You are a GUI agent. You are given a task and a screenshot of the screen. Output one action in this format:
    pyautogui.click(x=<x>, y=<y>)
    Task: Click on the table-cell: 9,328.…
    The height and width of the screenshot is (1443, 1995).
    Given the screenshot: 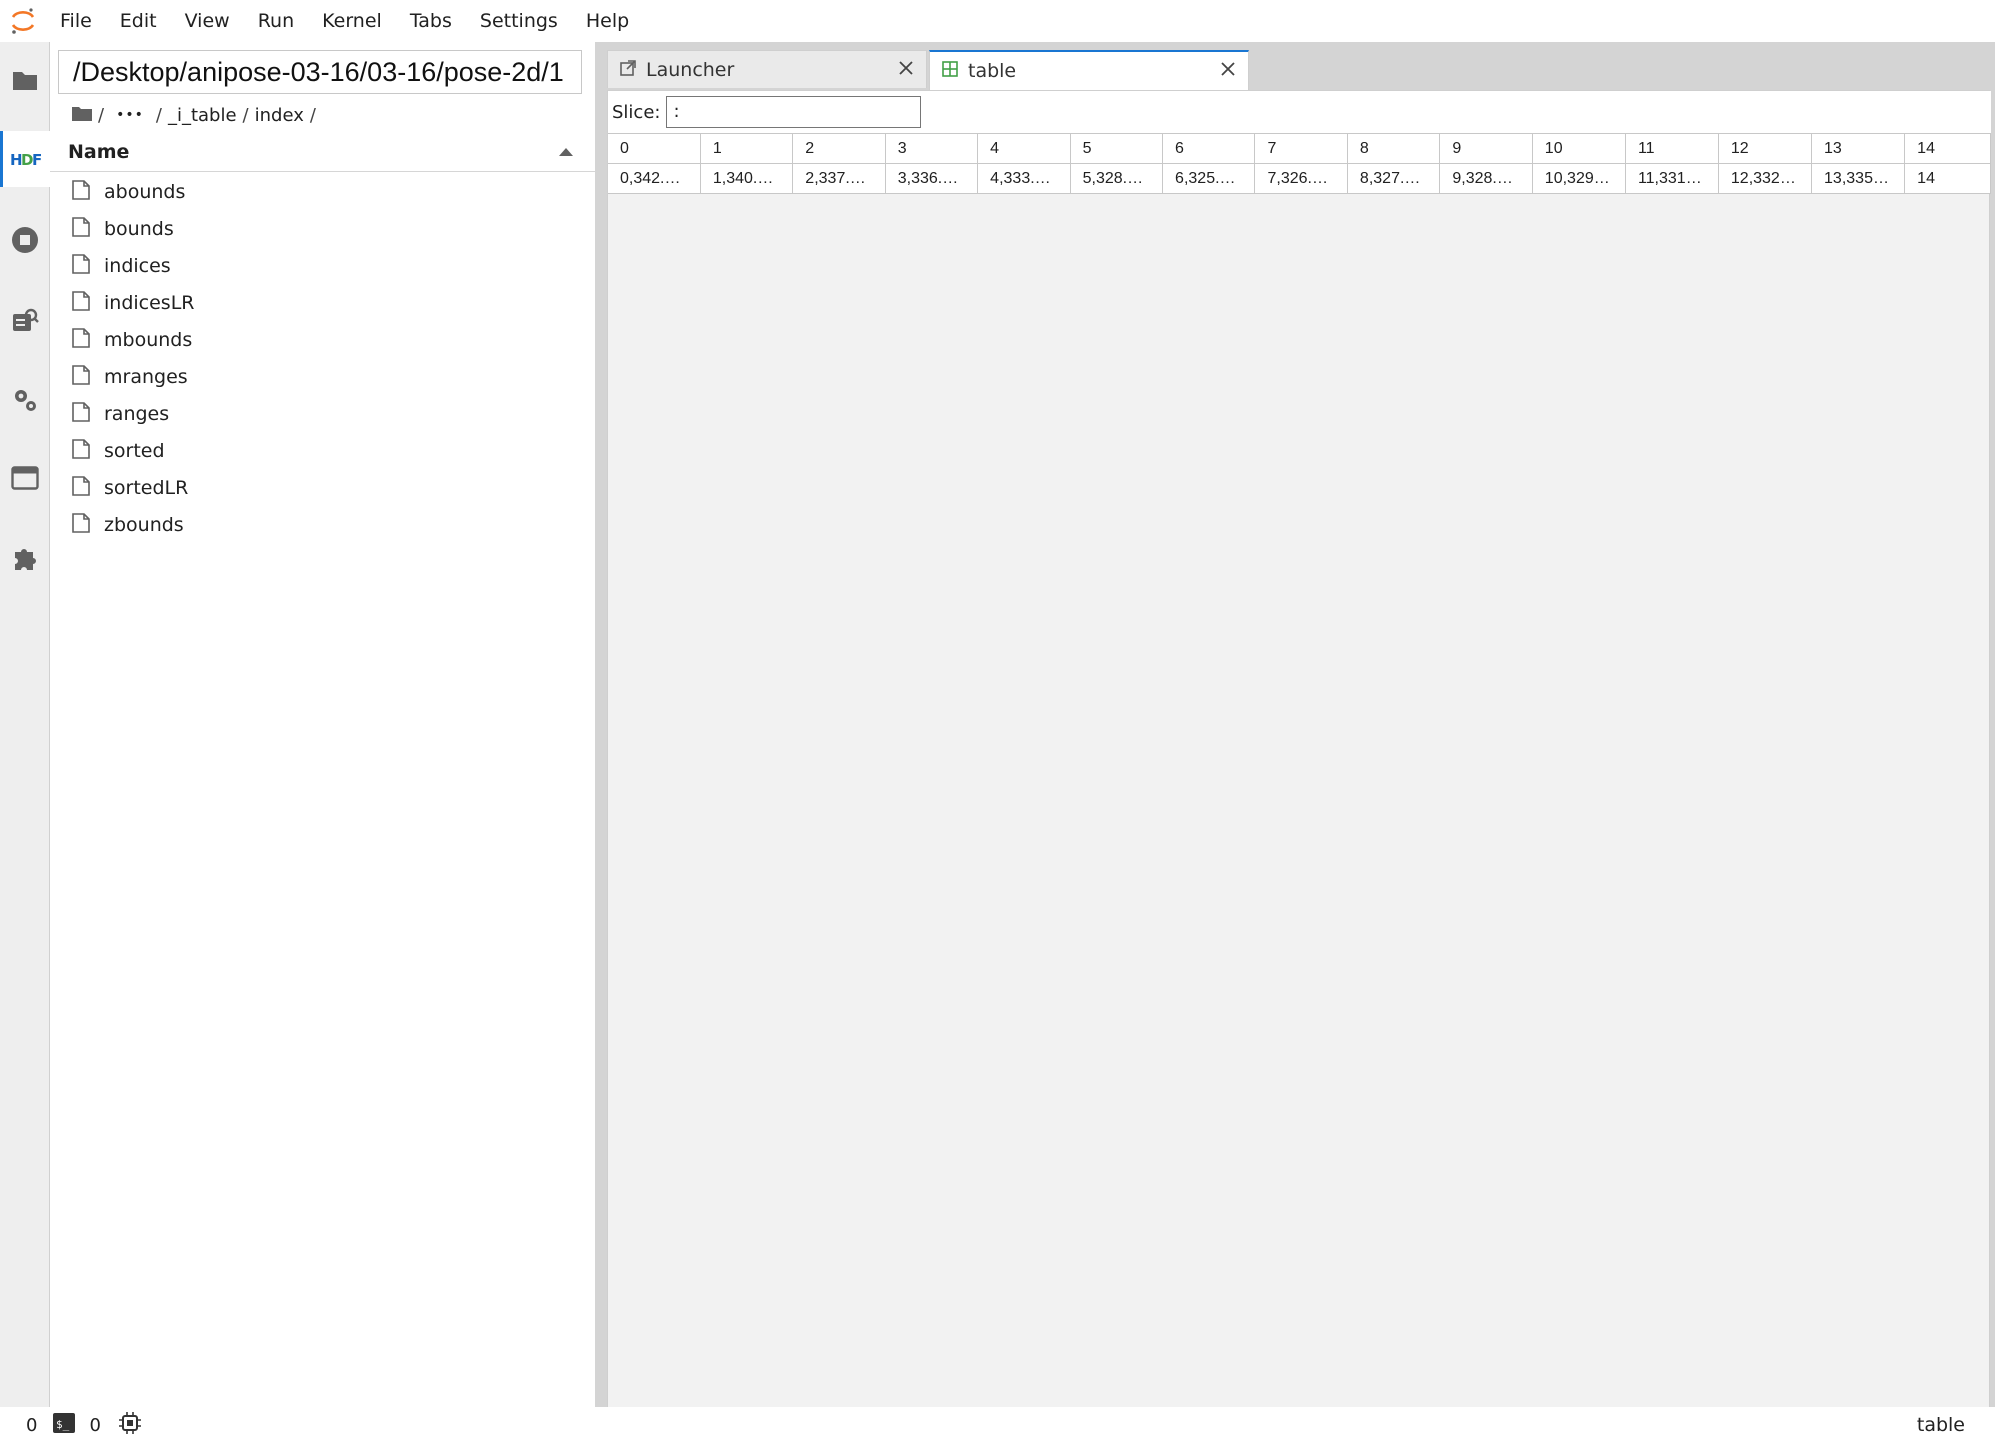 What is the action you would take?
    pyautogui.click(x=1486, y=178)
    